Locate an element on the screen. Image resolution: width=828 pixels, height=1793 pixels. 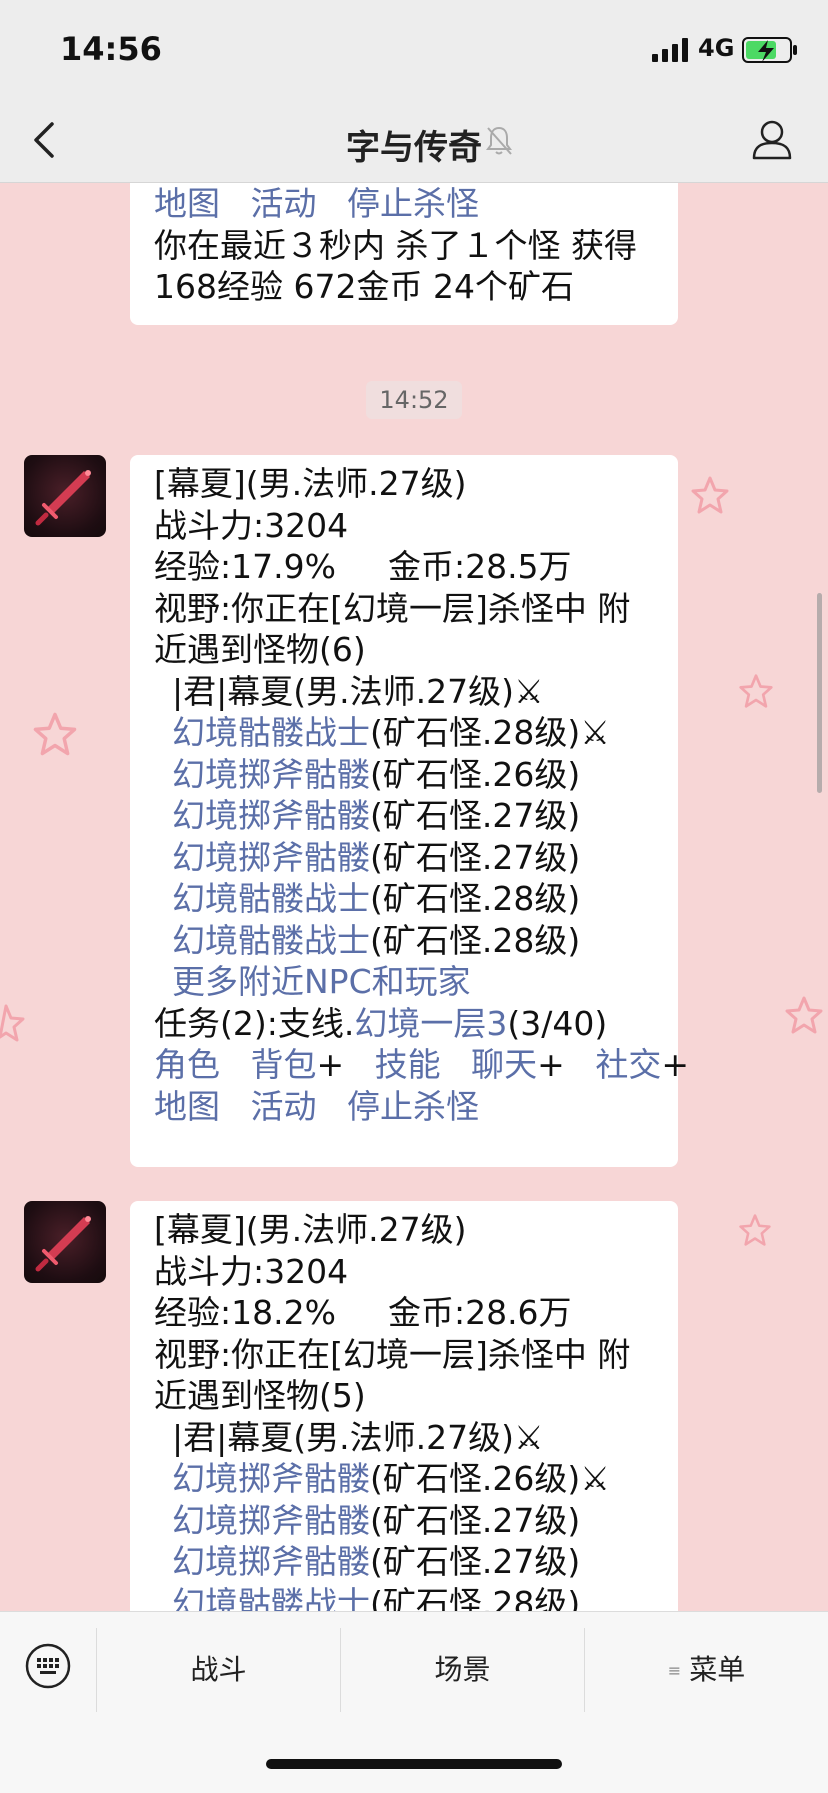
menu-bag-link: 背包 is located at coordinates (284, 1064).